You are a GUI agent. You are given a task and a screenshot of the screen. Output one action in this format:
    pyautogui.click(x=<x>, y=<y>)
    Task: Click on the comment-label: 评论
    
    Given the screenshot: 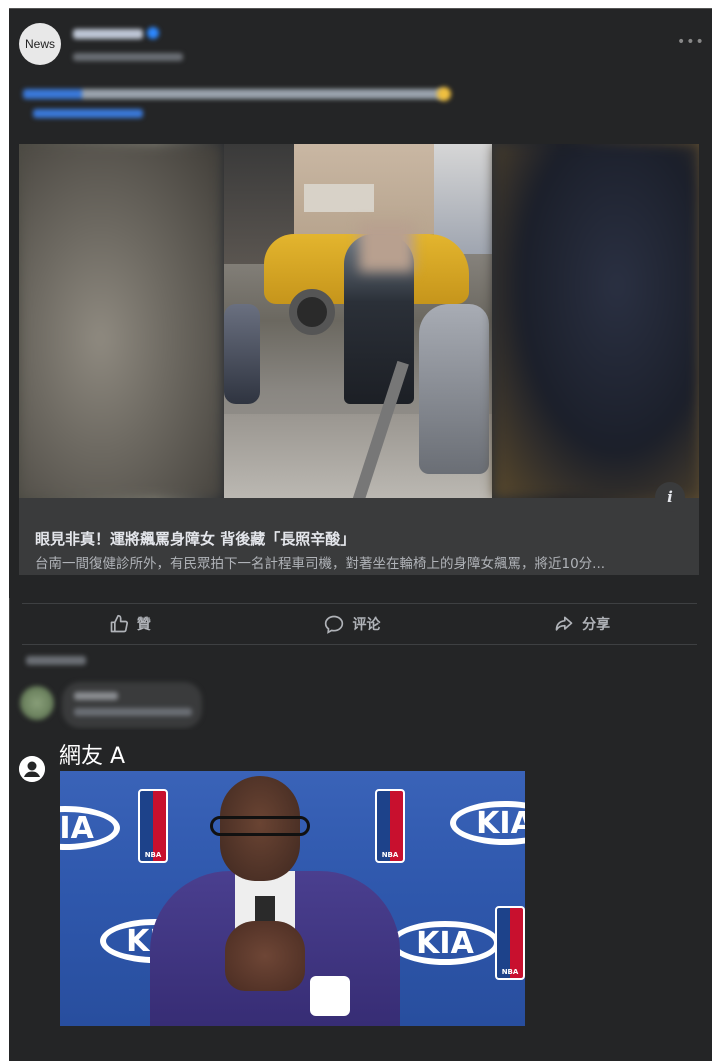 What is the action you would take?
    pyautogui.click(x=366, y=625)
    